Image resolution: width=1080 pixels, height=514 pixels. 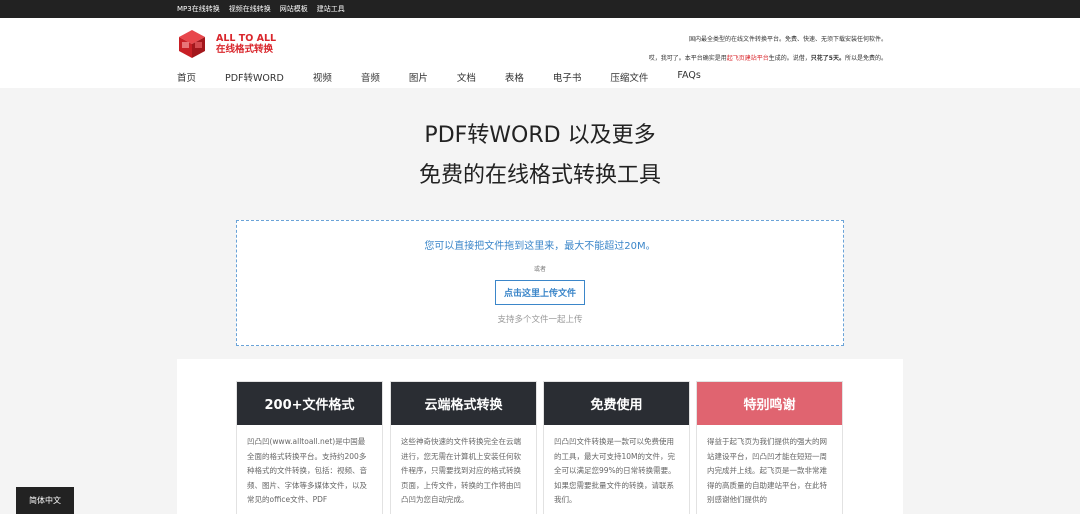 I want to click on nav-pdf-to-word: PDF转WORD, so click(x=254, y=77).